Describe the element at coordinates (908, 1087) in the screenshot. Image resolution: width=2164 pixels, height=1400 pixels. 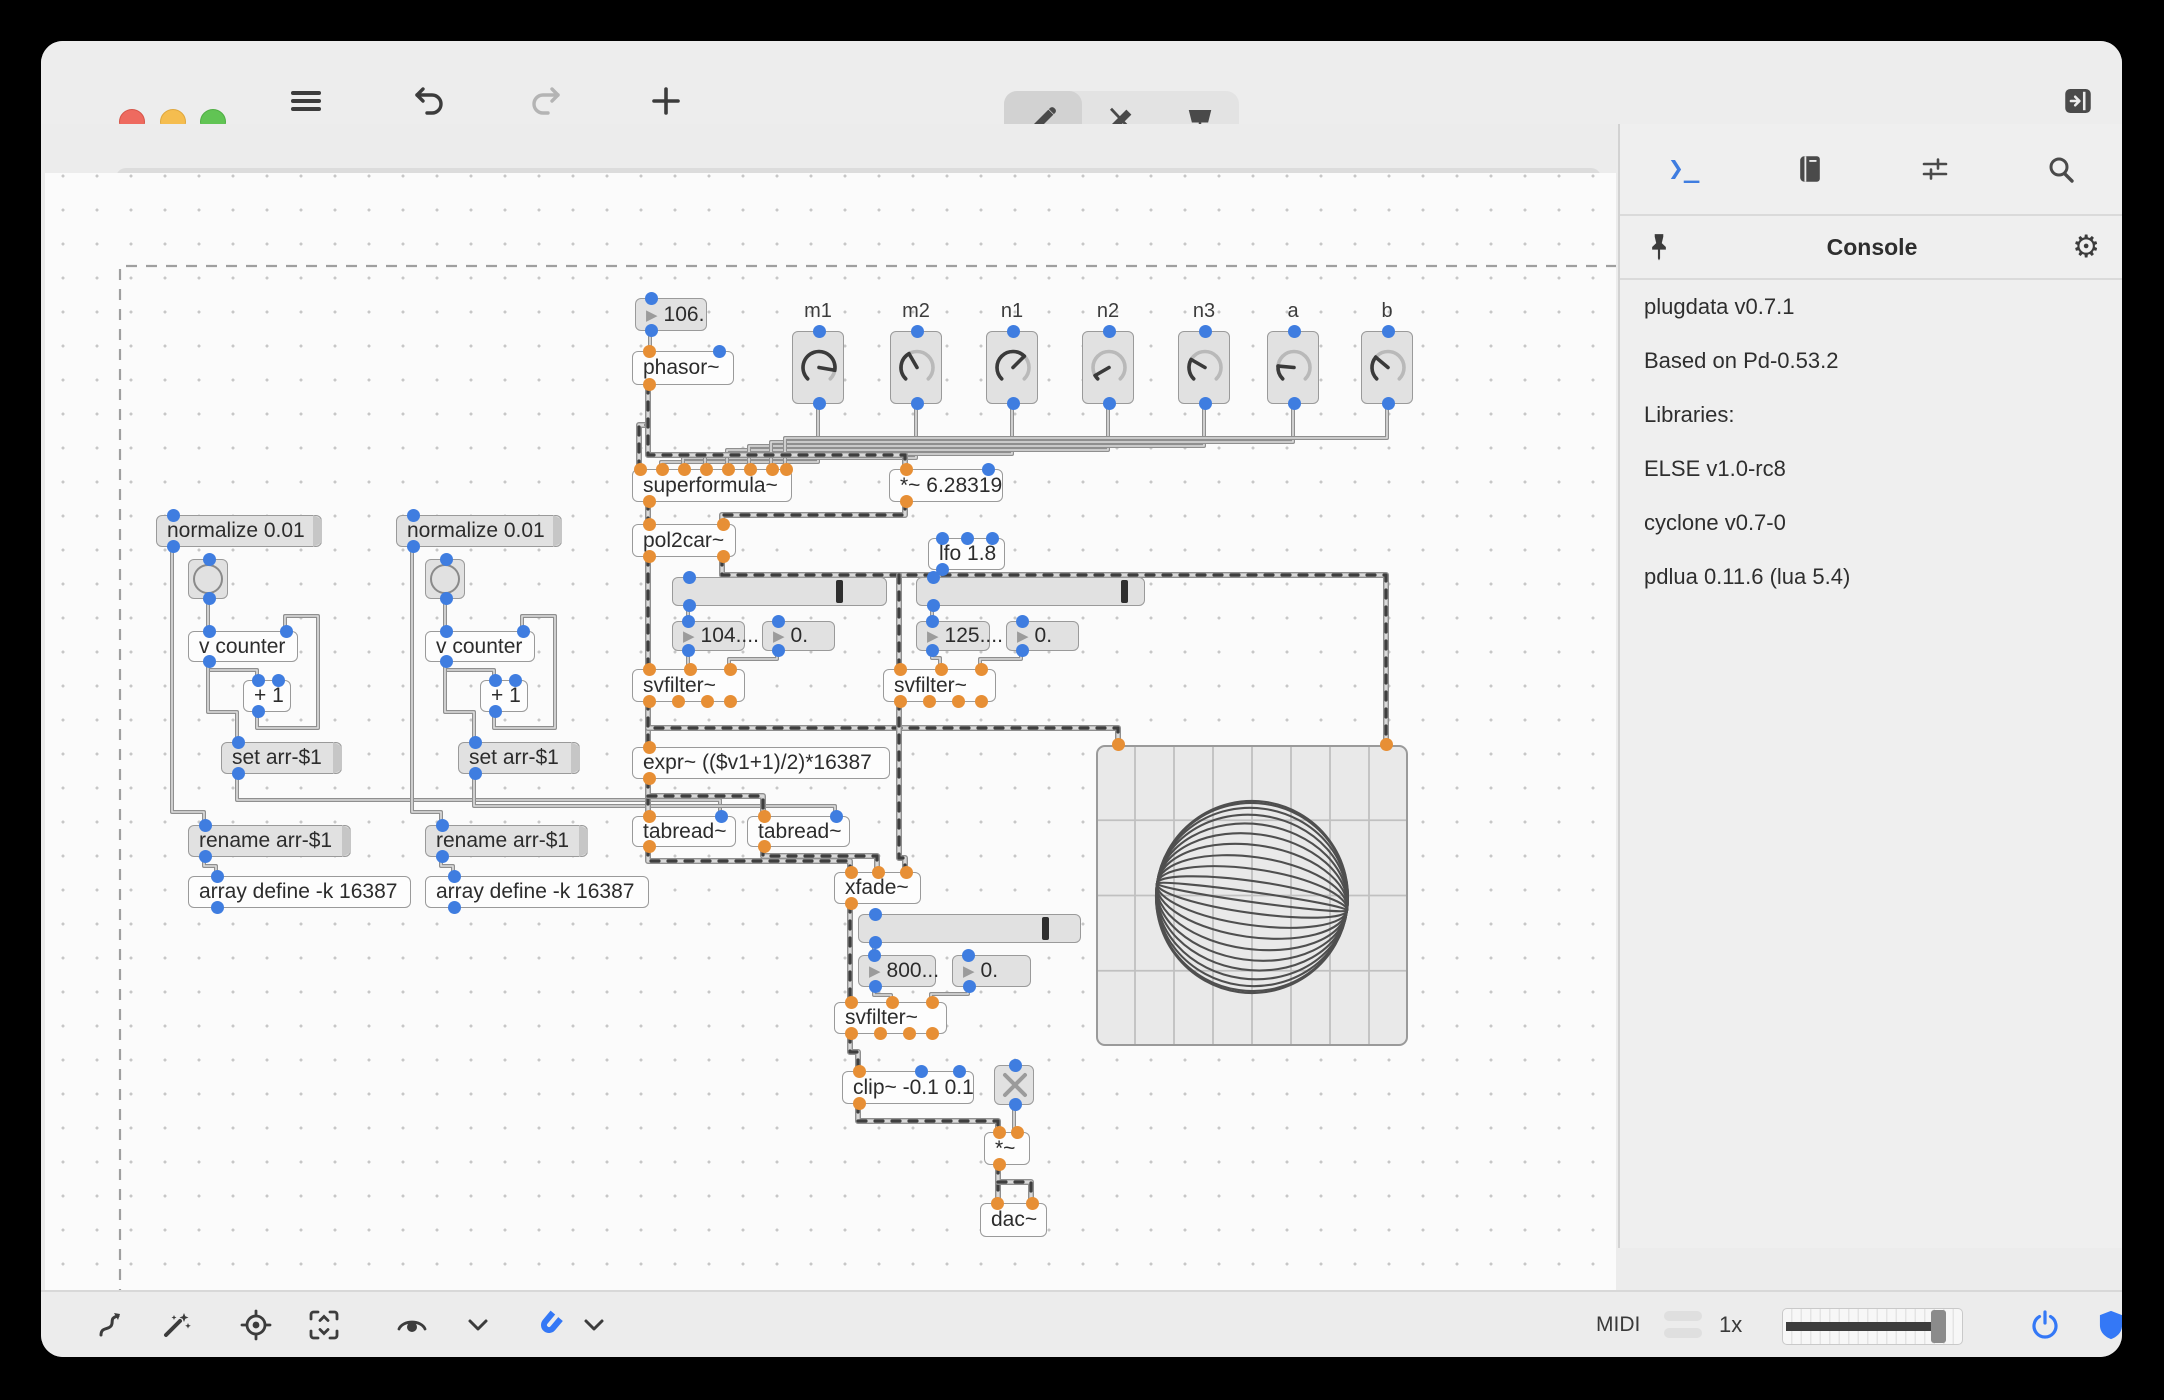
I see `obj-clip: clip~ -0.1 0.1` at that location.